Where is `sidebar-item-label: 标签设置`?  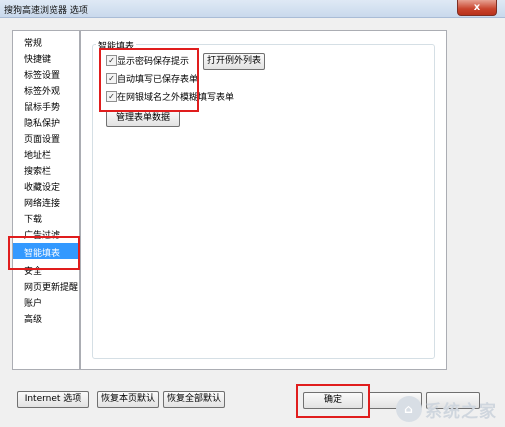
sidebar-item-label: 标签设置 is located at coordinates (42, 76).